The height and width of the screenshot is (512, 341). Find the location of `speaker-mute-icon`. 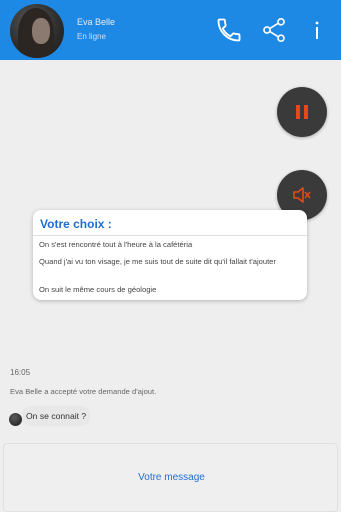

speaker-mute-icon is located at coordinates (302, 195).